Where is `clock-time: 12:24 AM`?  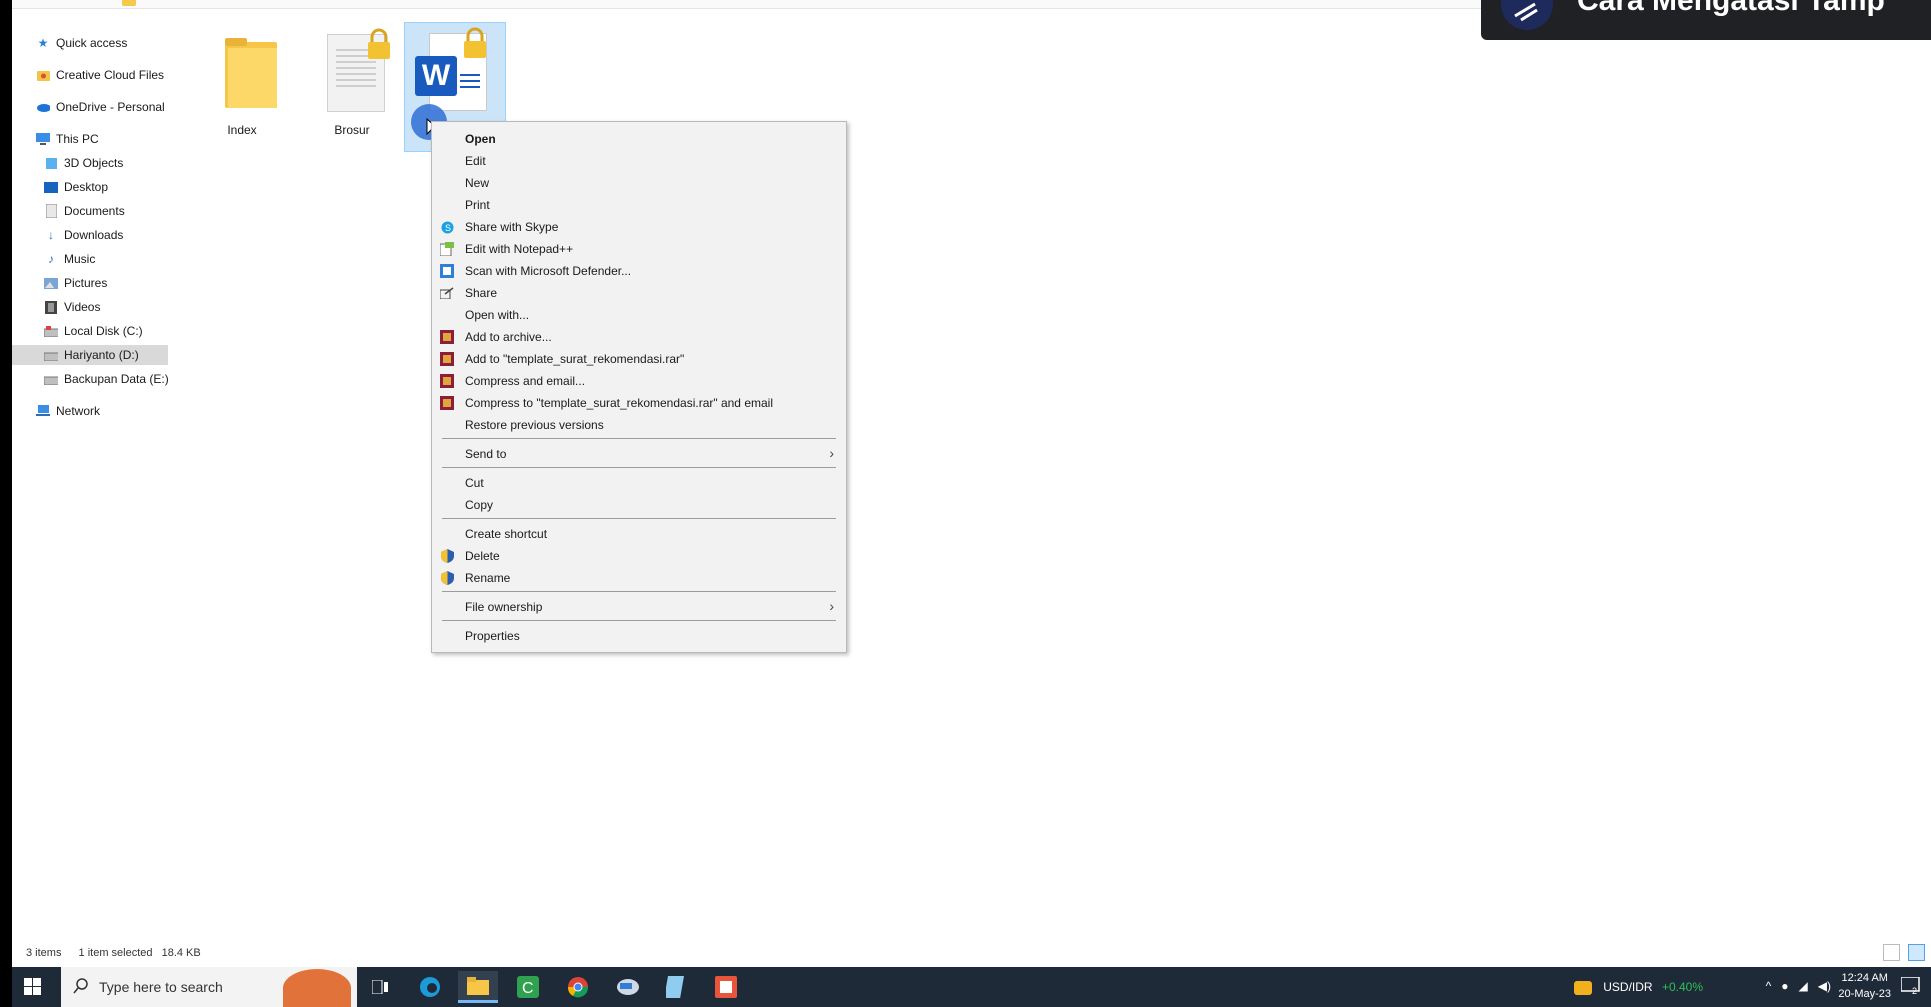
clock-time: 12:24 AM is located at coordinates (1864, 978).